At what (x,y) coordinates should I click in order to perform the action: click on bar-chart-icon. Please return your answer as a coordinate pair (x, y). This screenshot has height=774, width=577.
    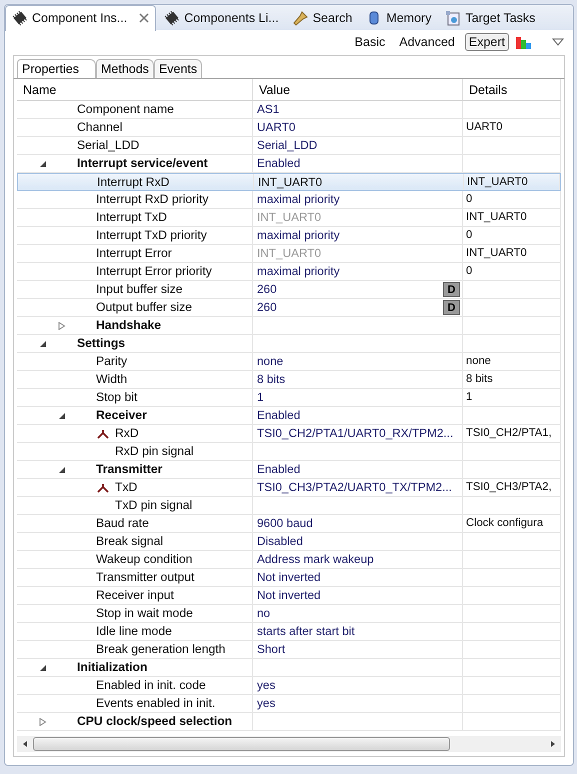
    Looking at the image, I should click on (524, 42).